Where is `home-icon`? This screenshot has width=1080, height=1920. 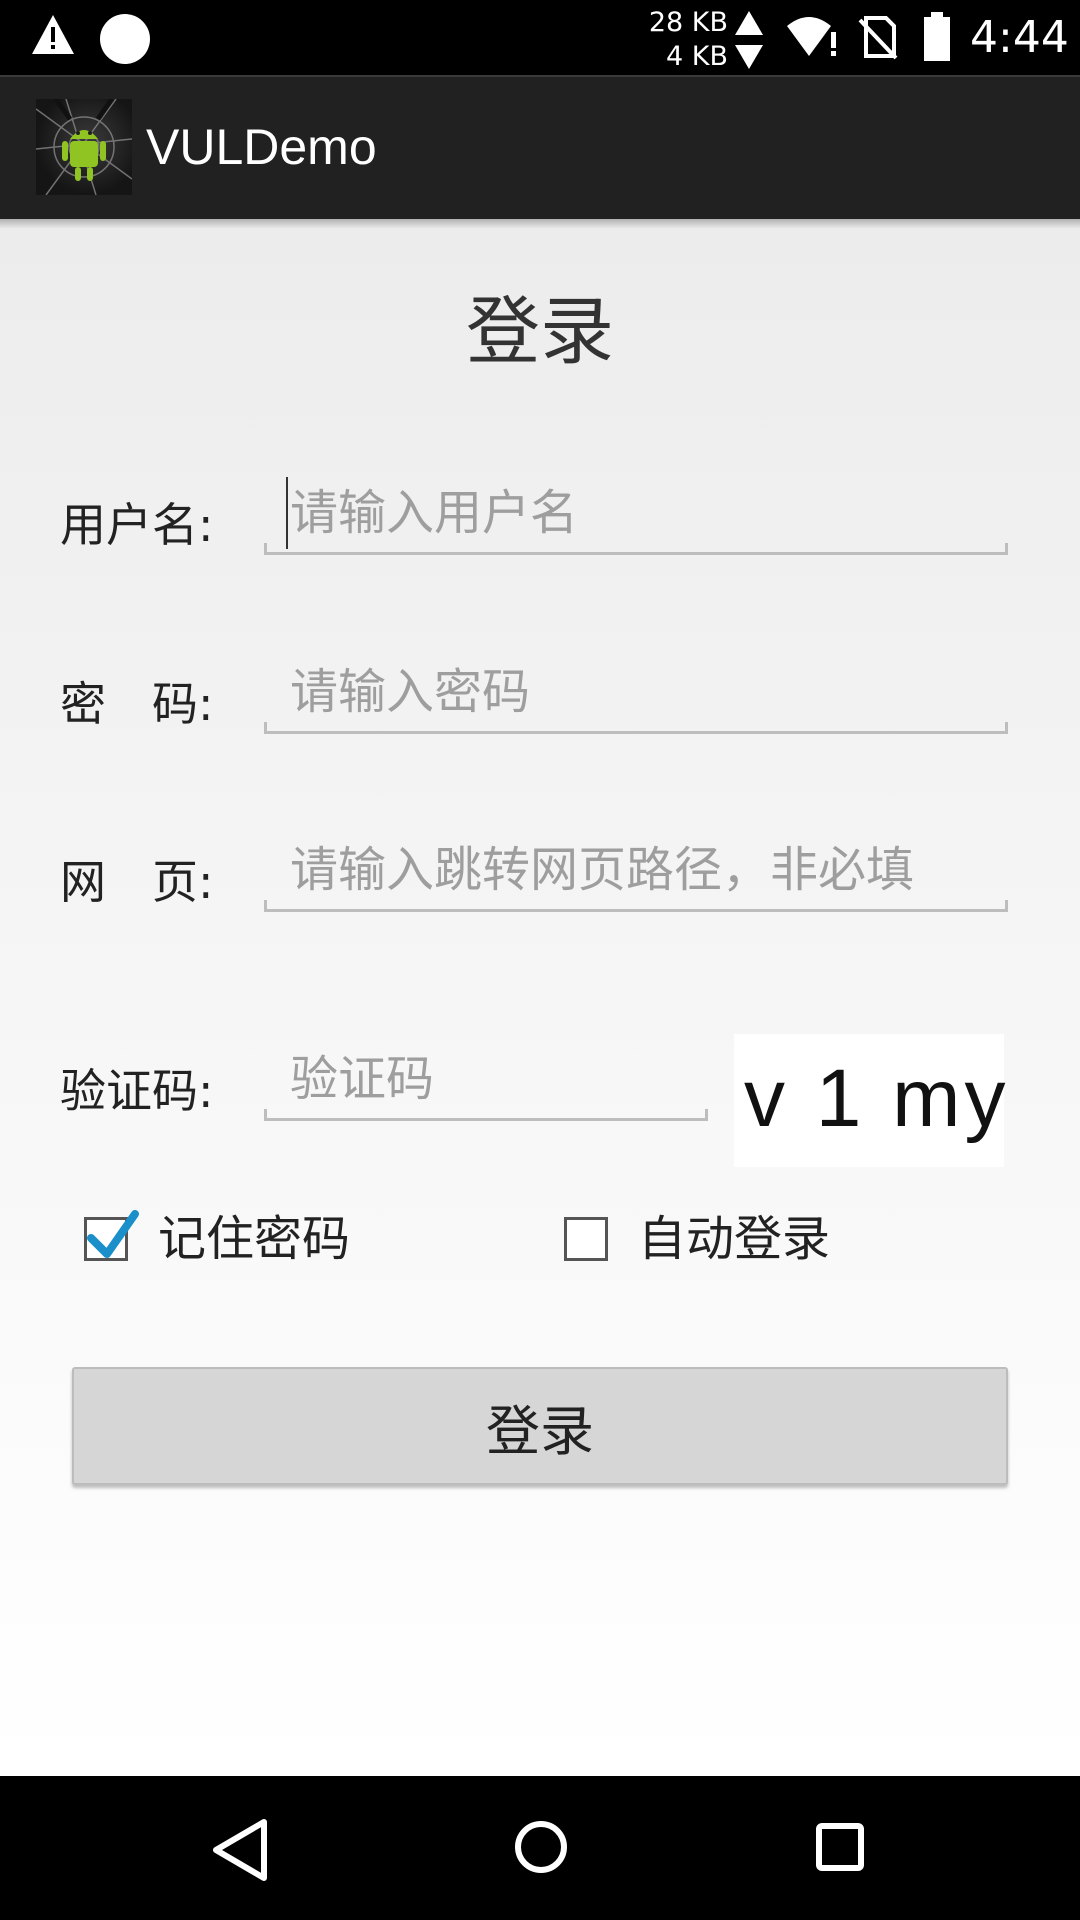
home-icon is located at coordinates (541, 1847).